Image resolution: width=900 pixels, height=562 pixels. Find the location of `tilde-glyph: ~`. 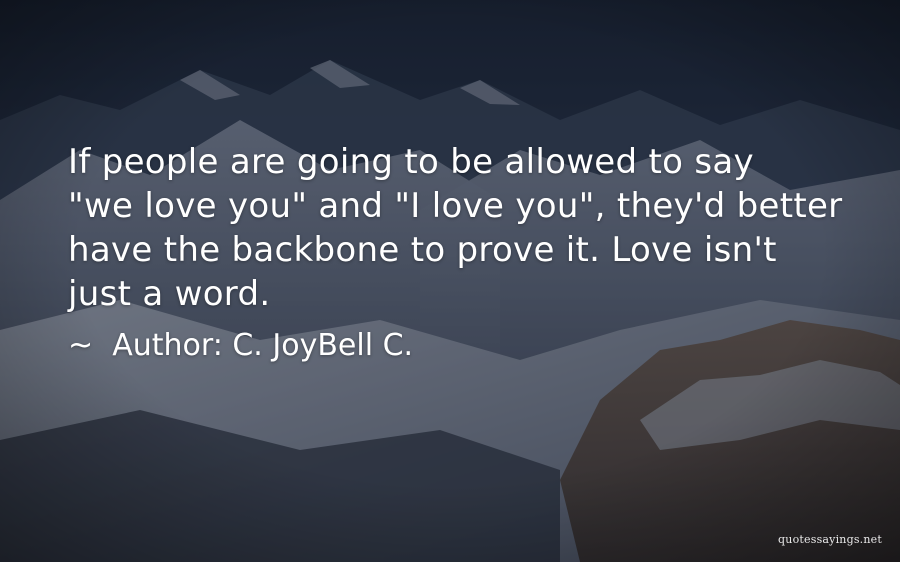

tilde-glyph: ~ is located at coordinates (81, 345).